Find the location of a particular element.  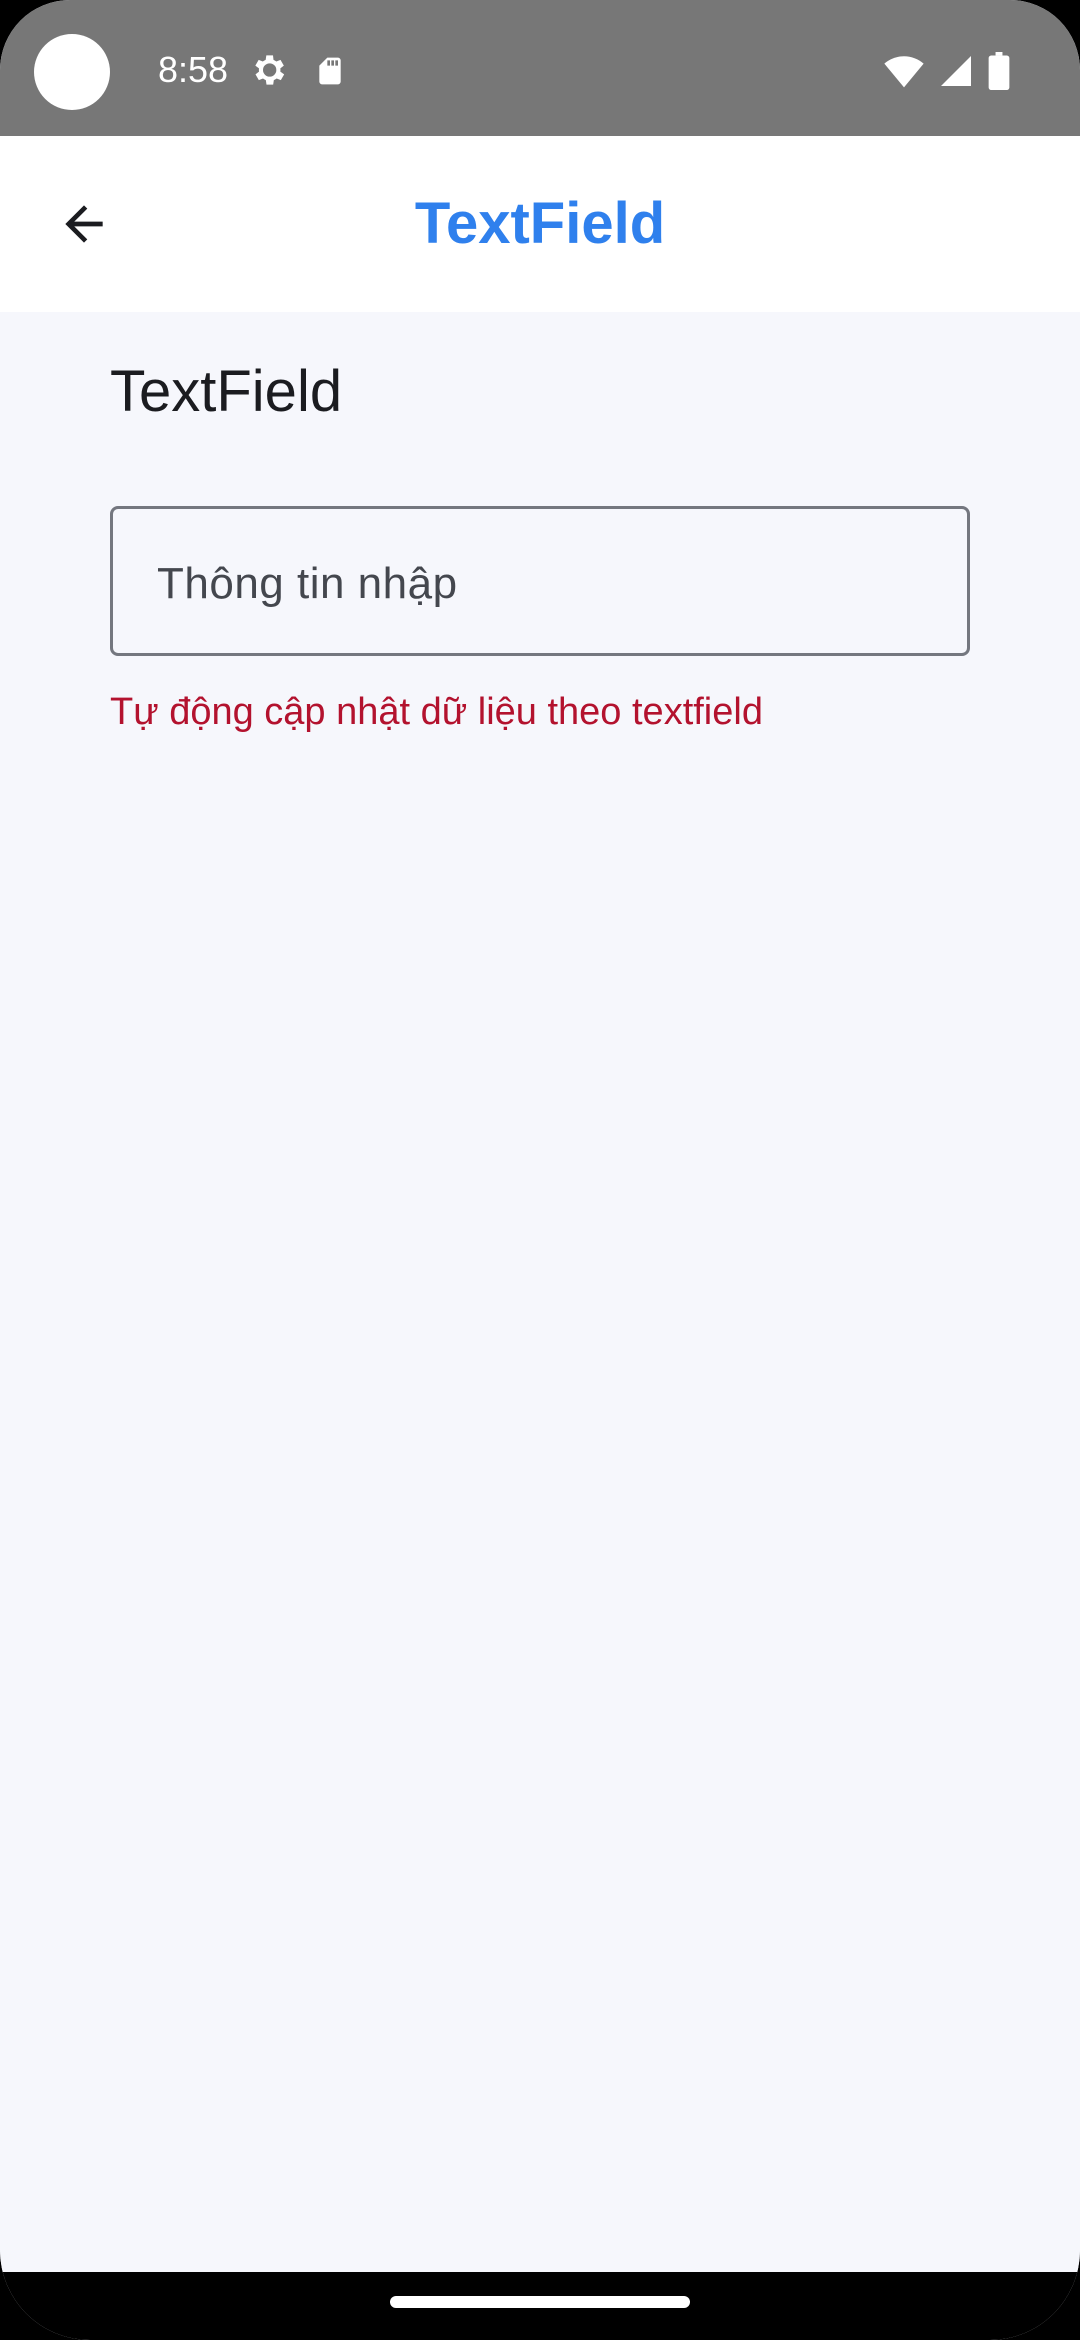

helper-text: Tự động cập nhật dữ liệu theo textfield is located at coordinates (436, 712).